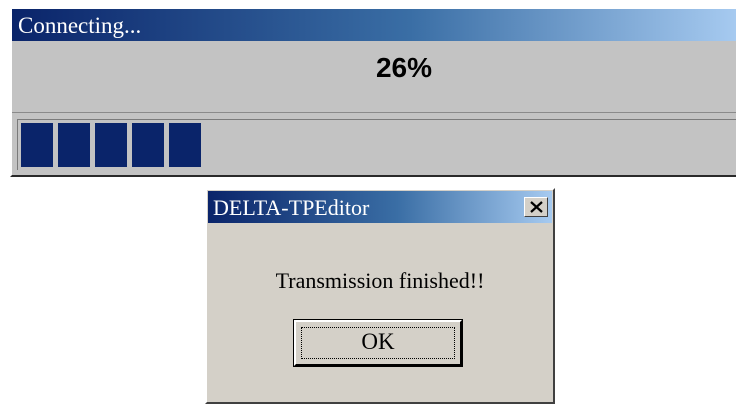  What do you see at coordinates (404, 67) in the screenshot?
I see `progress-percent: 26%` at bounding box center [404, 67].